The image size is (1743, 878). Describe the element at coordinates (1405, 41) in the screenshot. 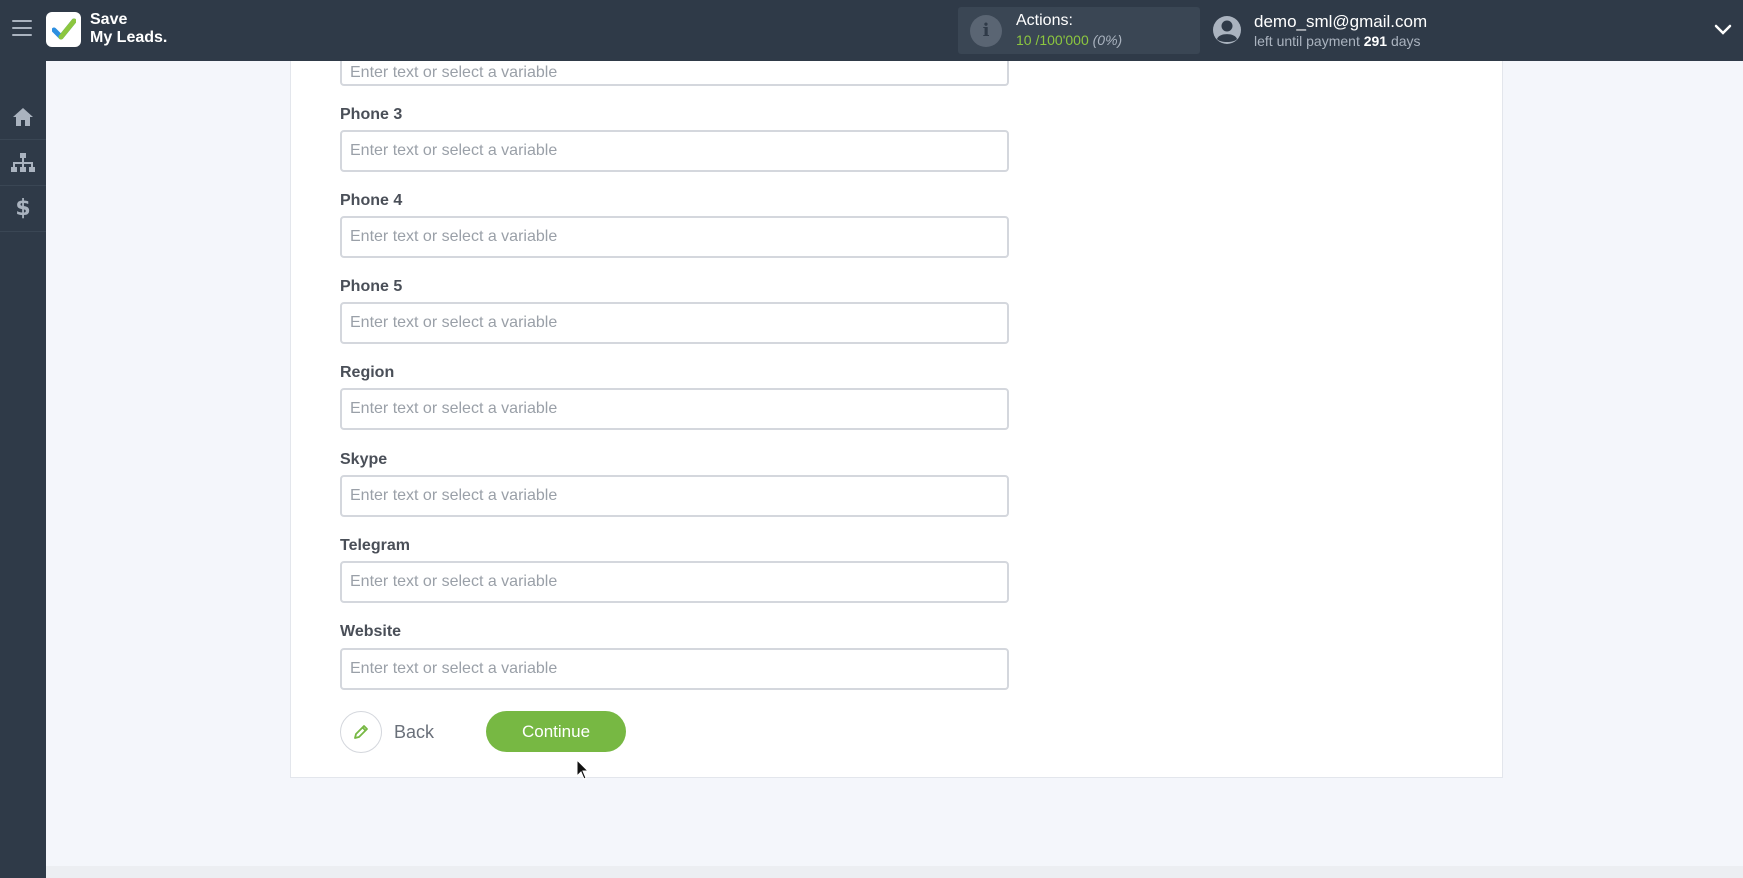

I see `payment-suffix: days` at that location.